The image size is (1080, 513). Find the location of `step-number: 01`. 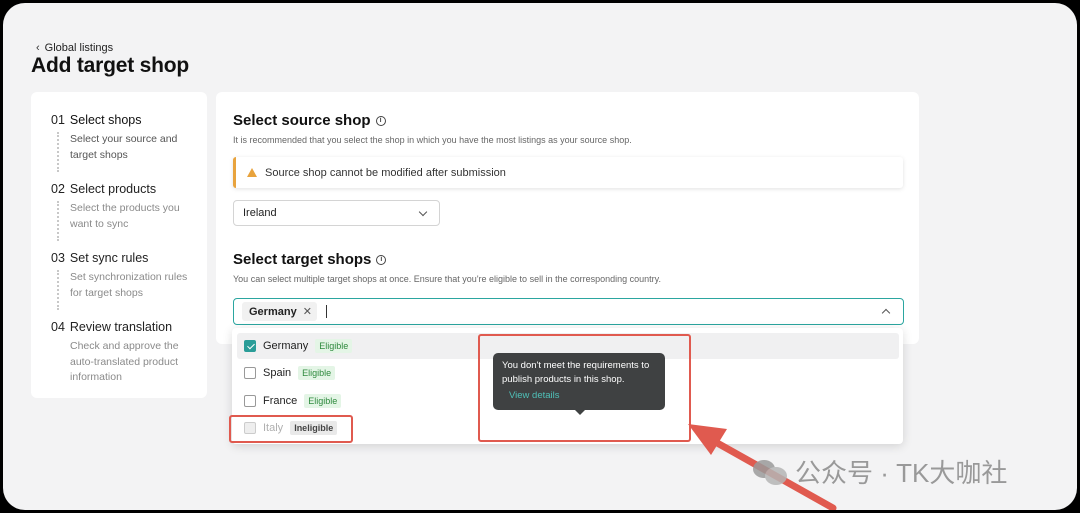

step-number: 01 is located at coordinates (58, 120).